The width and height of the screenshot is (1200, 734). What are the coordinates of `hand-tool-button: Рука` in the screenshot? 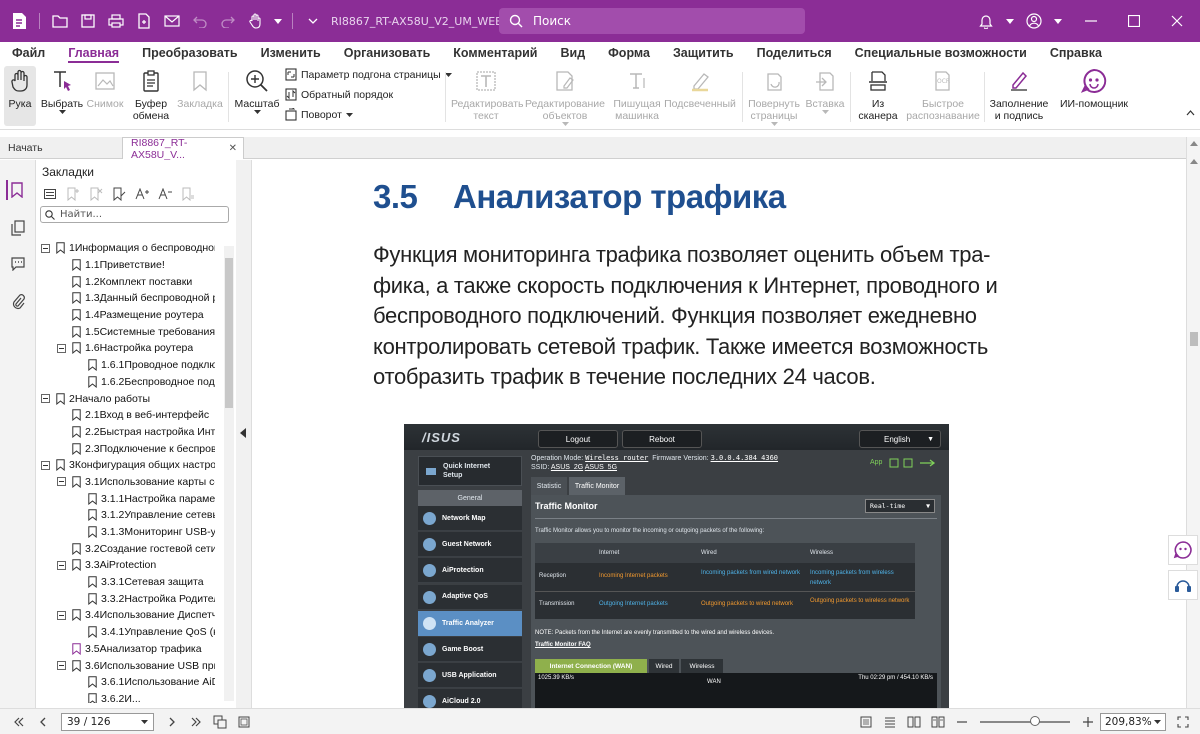 It's located at (20, 96).